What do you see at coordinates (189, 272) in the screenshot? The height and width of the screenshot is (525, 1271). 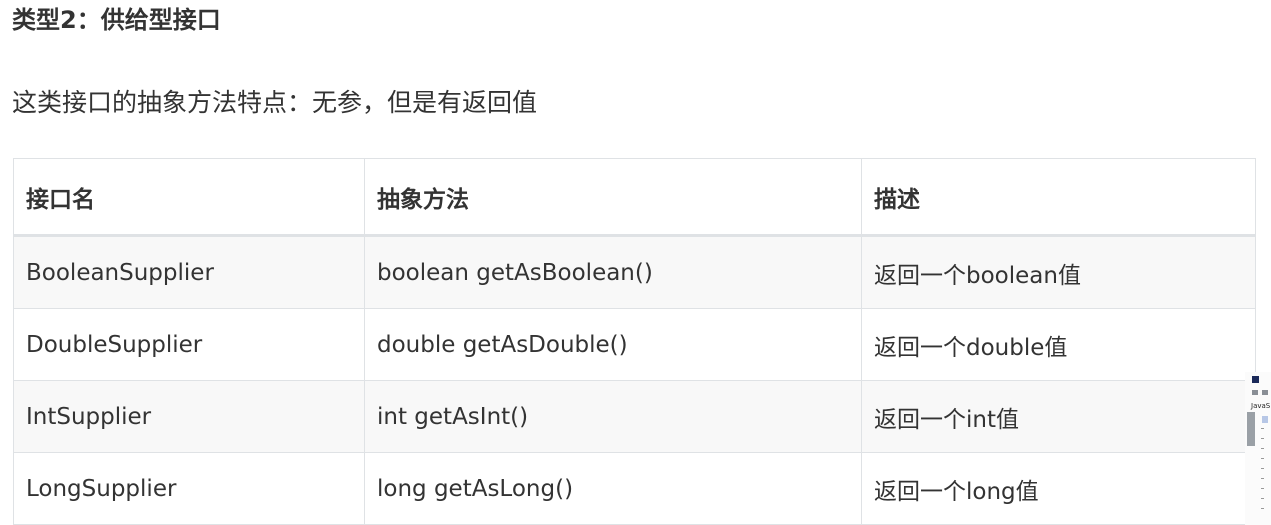 I see `cell-interface-name: BooleanSupplier` at bounding box center [189, 272].